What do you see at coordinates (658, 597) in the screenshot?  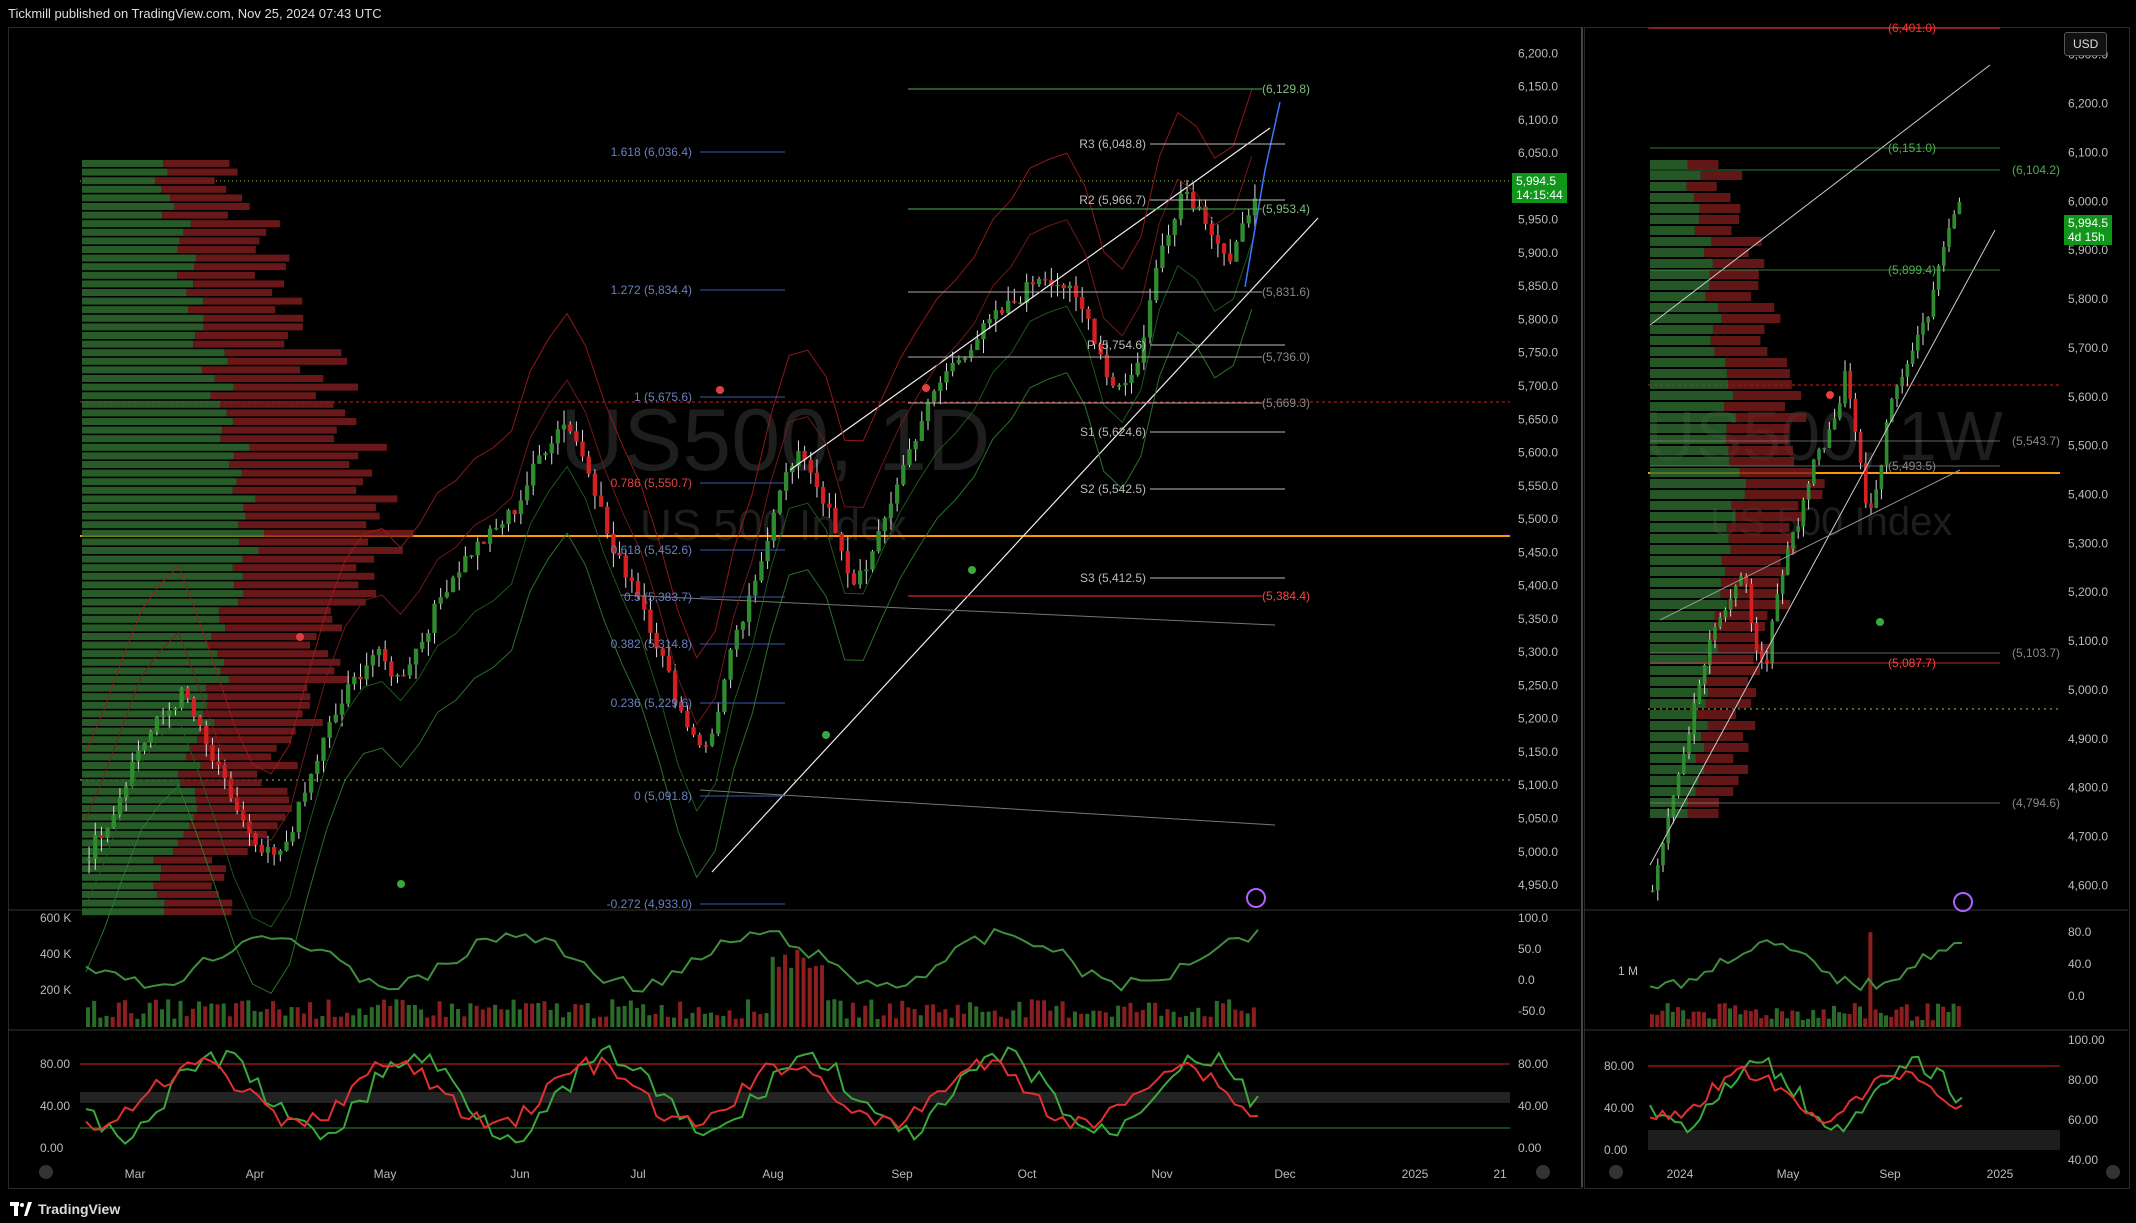 I see `left-fib-label: 0.5 (5,383.7)` at bounding box center [658, 597].